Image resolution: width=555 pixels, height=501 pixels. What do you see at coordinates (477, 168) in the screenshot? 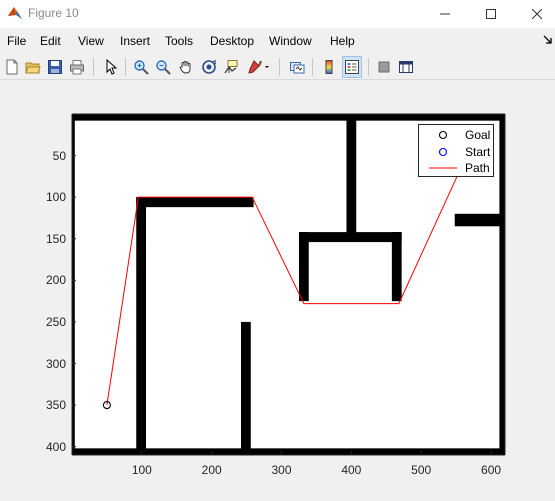
I see `legend-label-path: Path` at bounding box center [477, 168].